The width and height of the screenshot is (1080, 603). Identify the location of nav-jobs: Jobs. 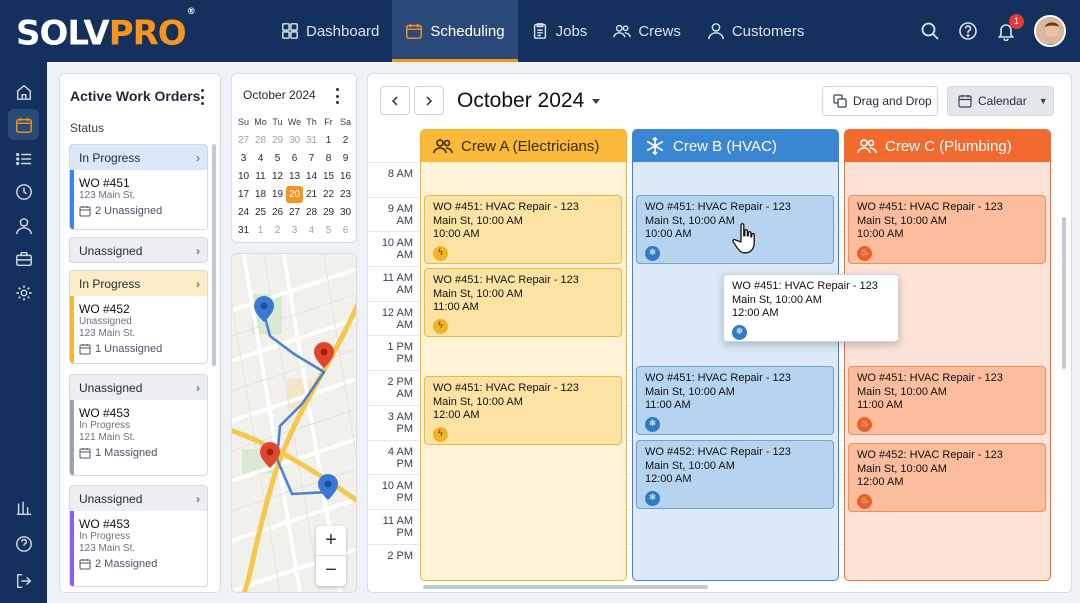
(559, 31).